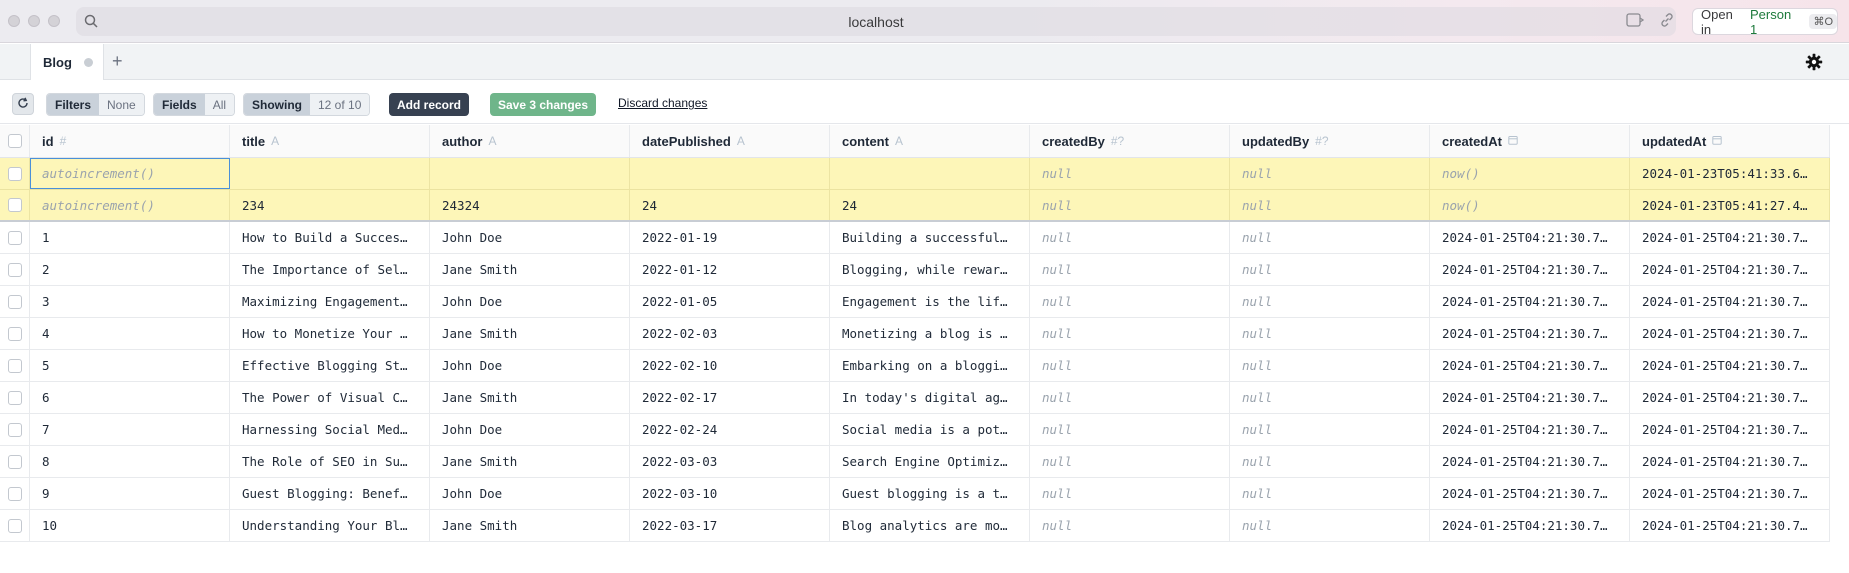 This screenshot has width=1849, height=573. What do you see at coordinates (1530, 141) in the screenshot?
I see `column-header-createdat: createdAt` at bounding box center [1530, 141].